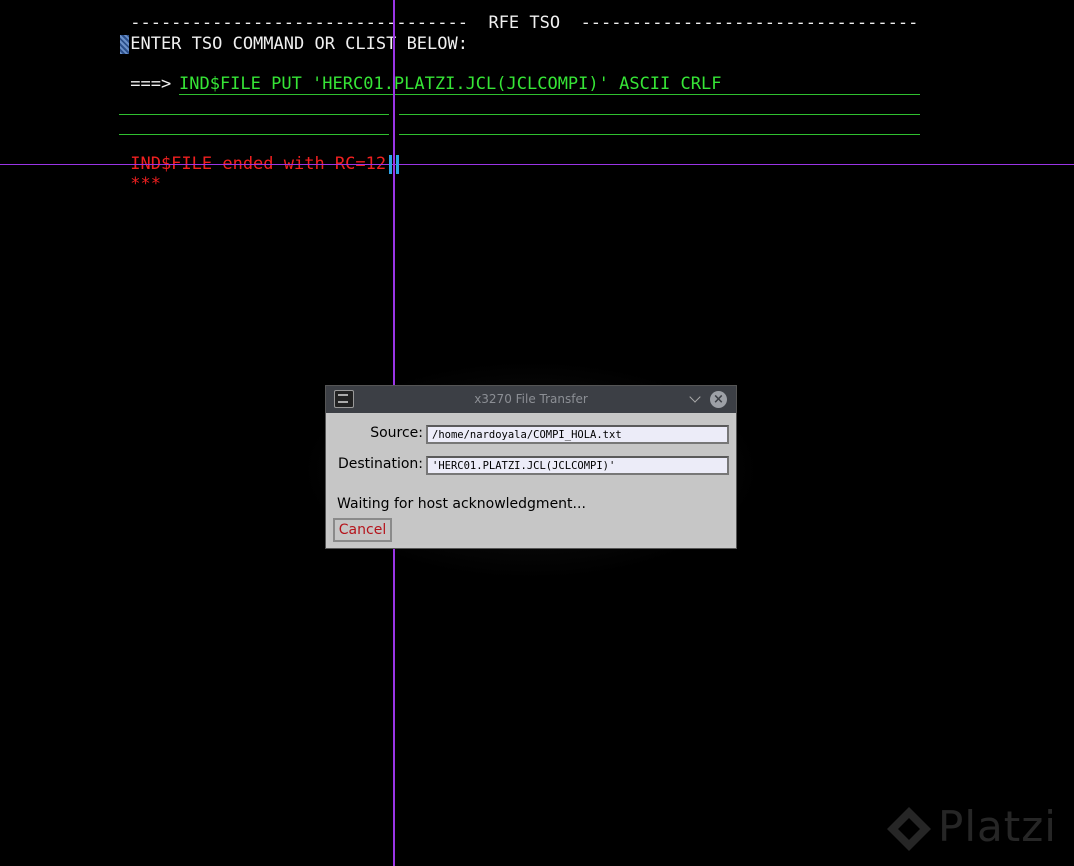 The image size is (1074, 866). What do you see at coordinates (997, 826) in the screenshot?
I see `platzi-brand-text: Platzi` at bounding box center [997, 826].